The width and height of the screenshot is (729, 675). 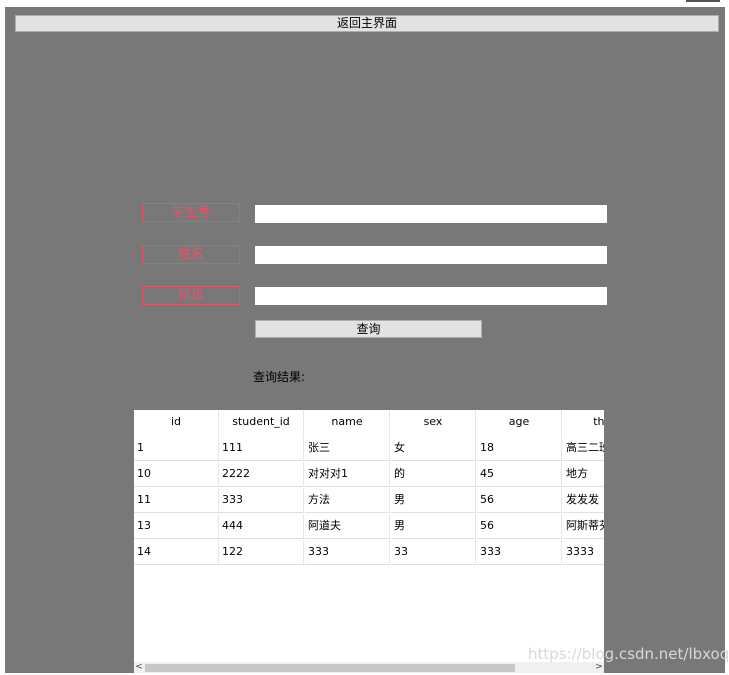 I want to click on table-cell: 11, so click(x=176, y=500).